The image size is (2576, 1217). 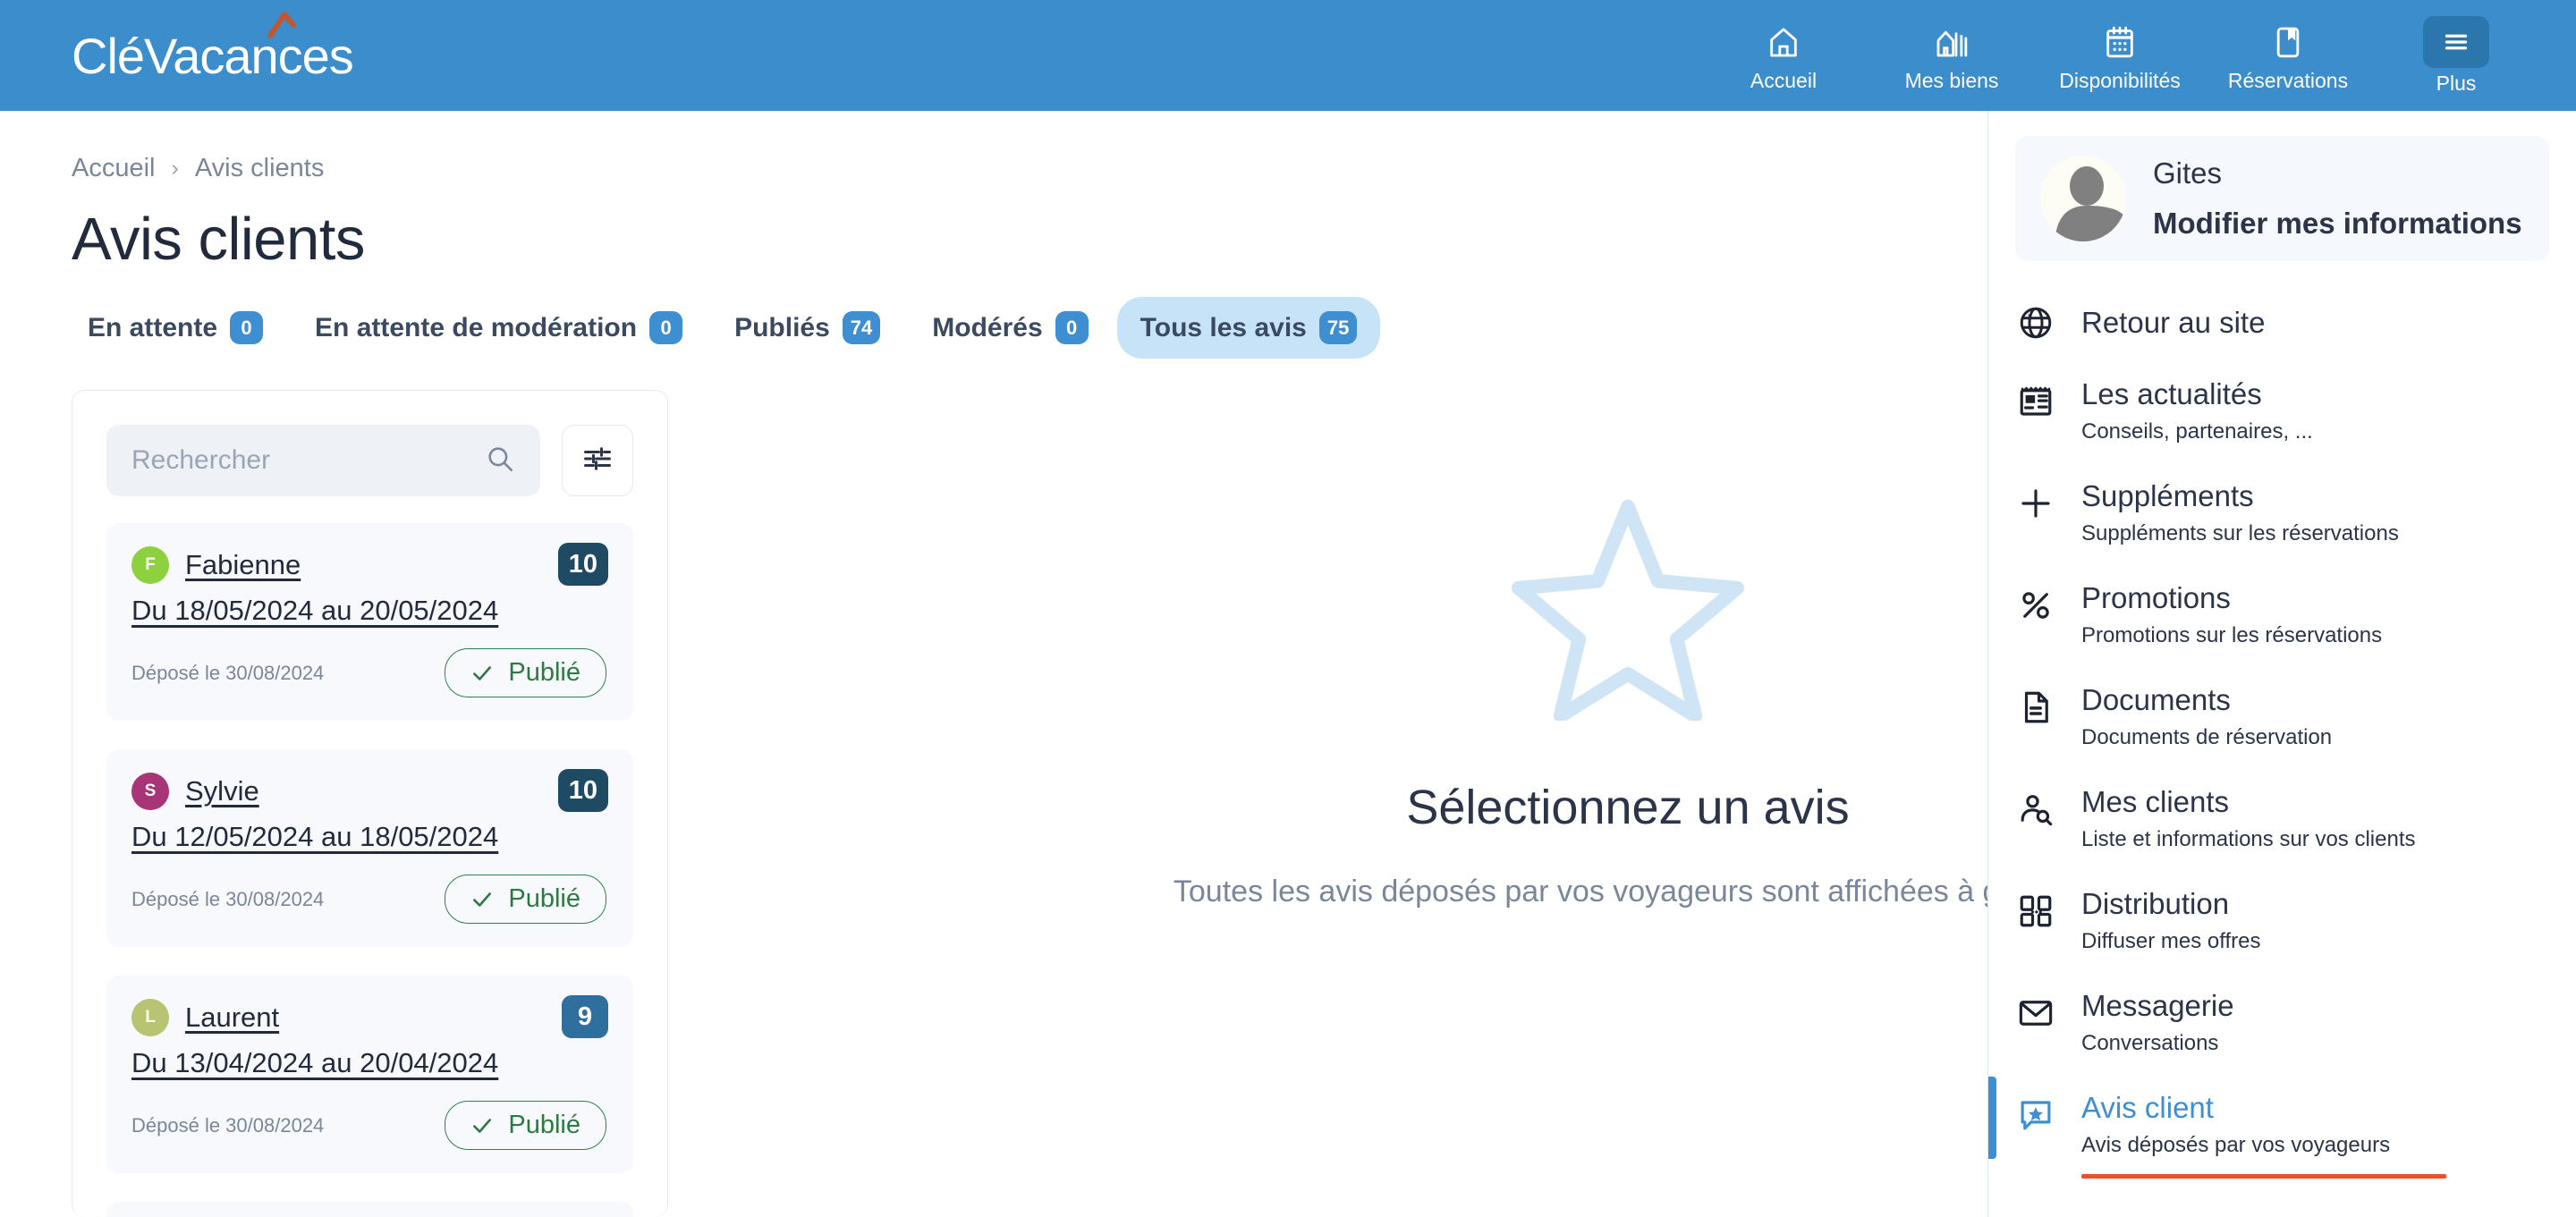 What do you see at coordinates (2035, 707) in the screenshot?
I see `document-icon` at bounding box center [2035, 707].